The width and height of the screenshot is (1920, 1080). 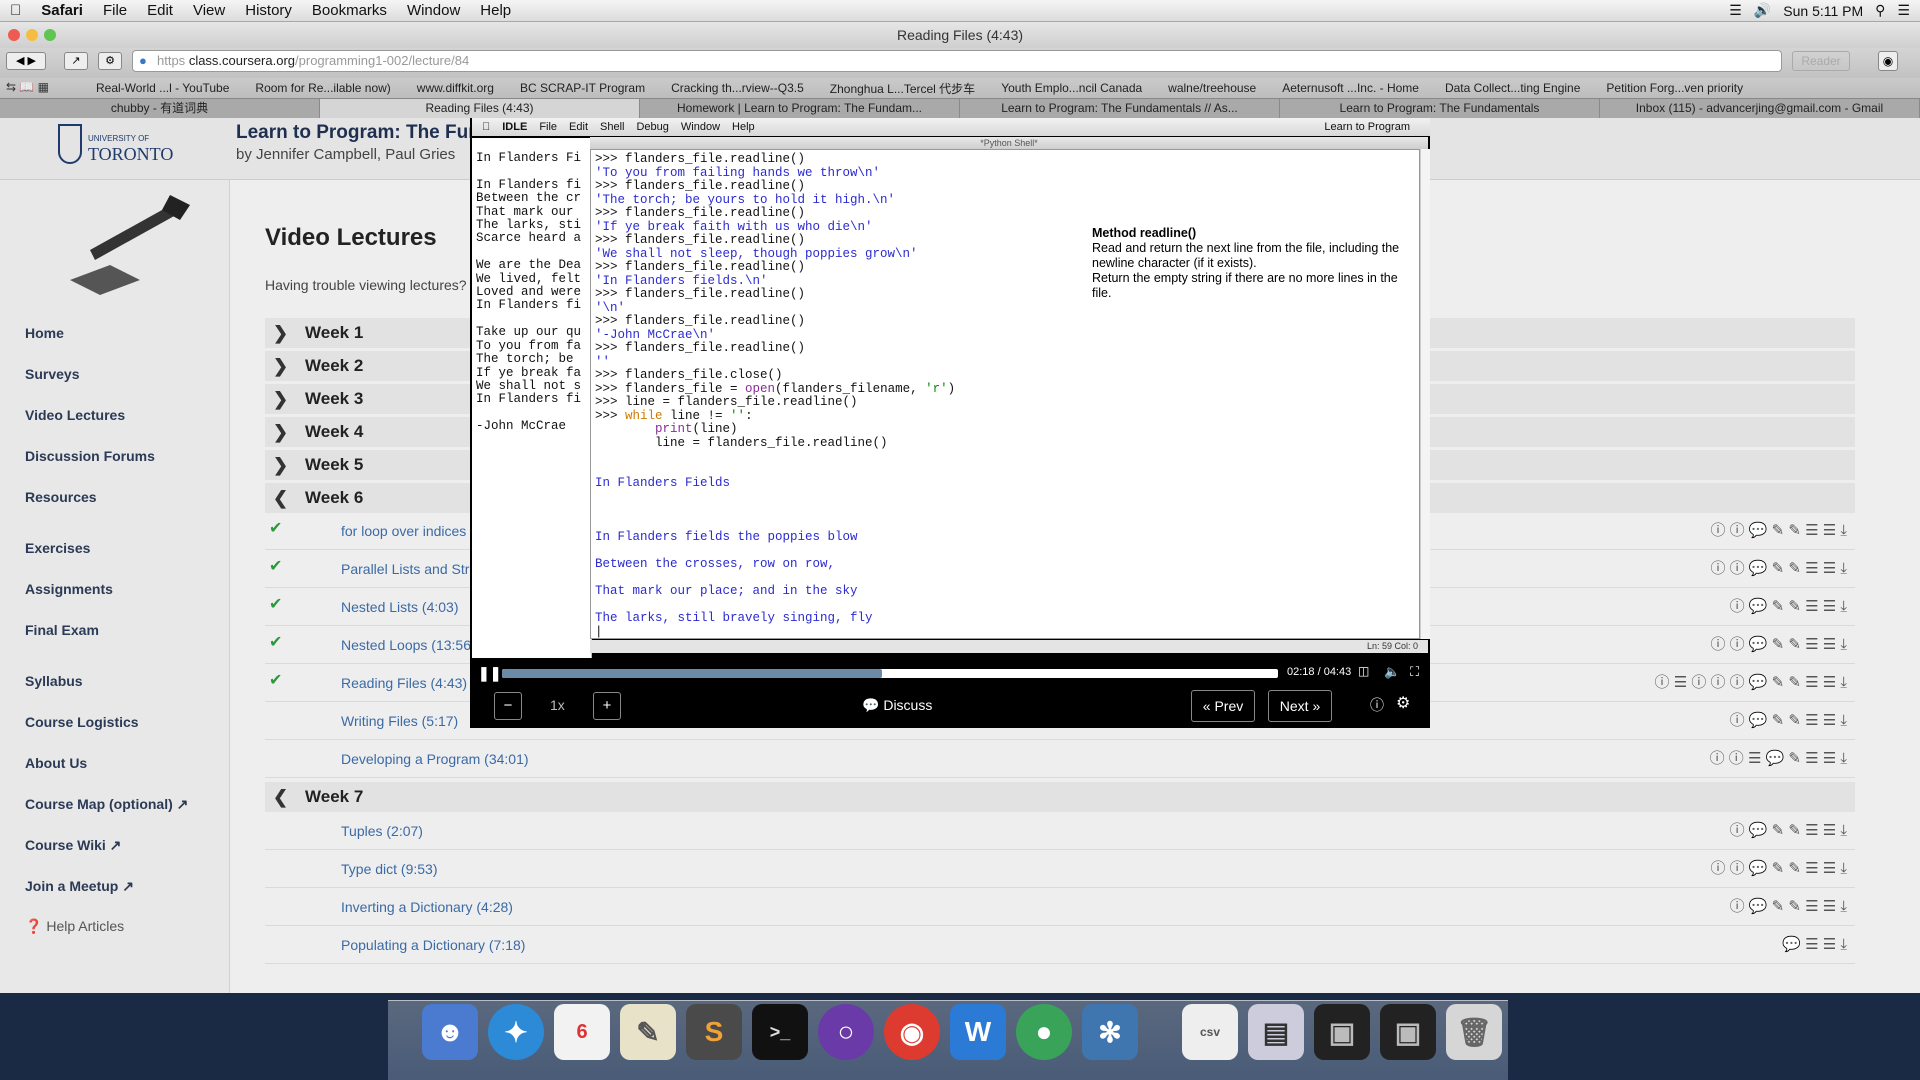 I want to click on bookmark-item: Real-World ...l - YouTube, so click(x=162, y=88).